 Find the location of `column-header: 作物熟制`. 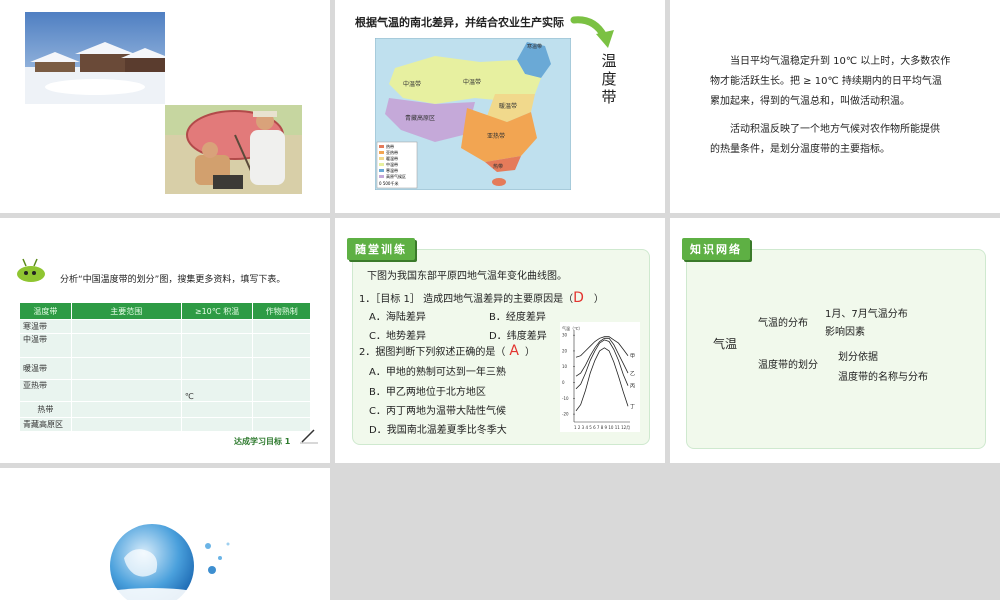

column-header: 作物熟制 is located at coordinates (281, 311).